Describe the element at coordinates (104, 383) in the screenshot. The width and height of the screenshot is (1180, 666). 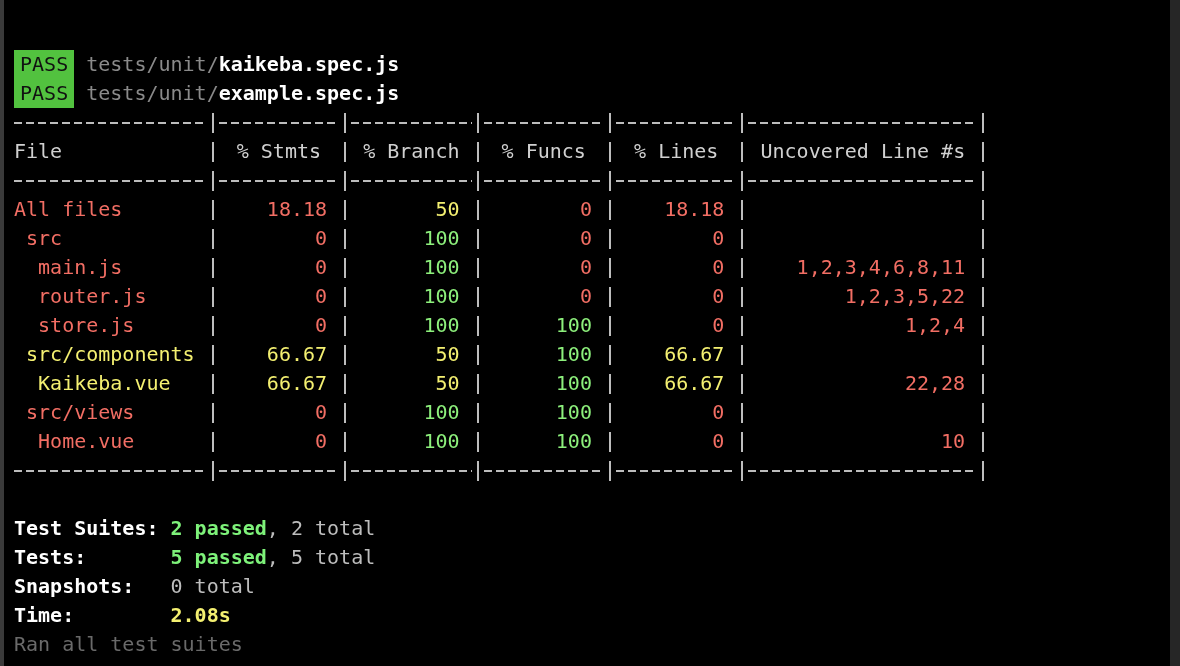
I see `table-cell-text: Kaikeba.vue` at that location.